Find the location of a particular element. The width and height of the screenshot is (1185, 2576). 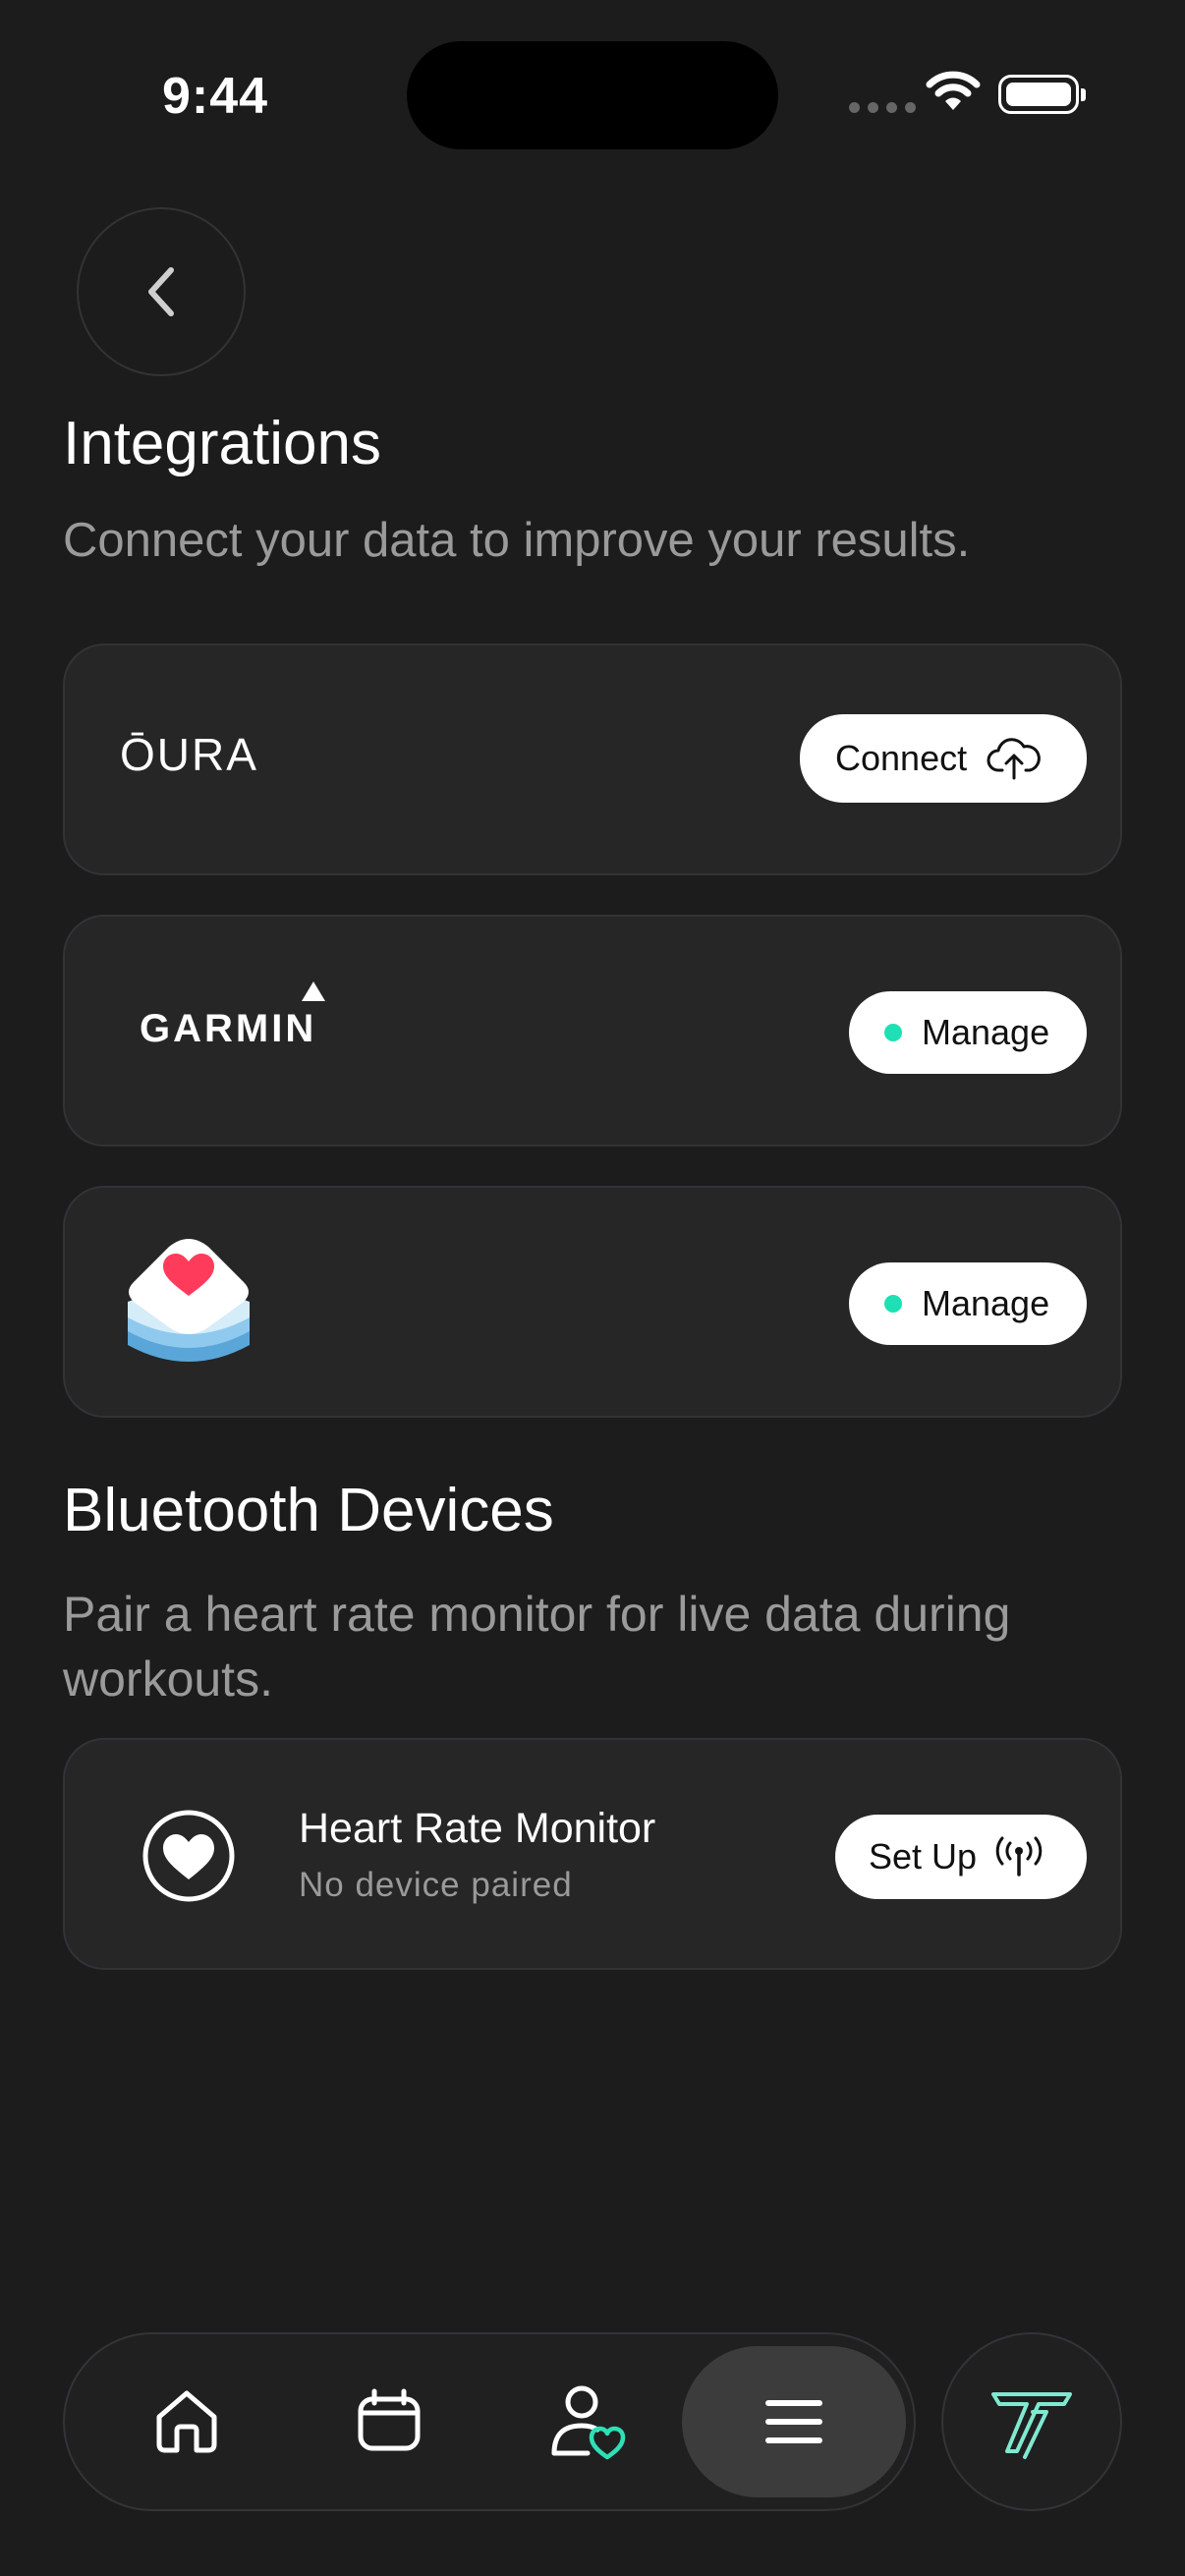

heart-circle-icon is located at coordinates (189, 1856).